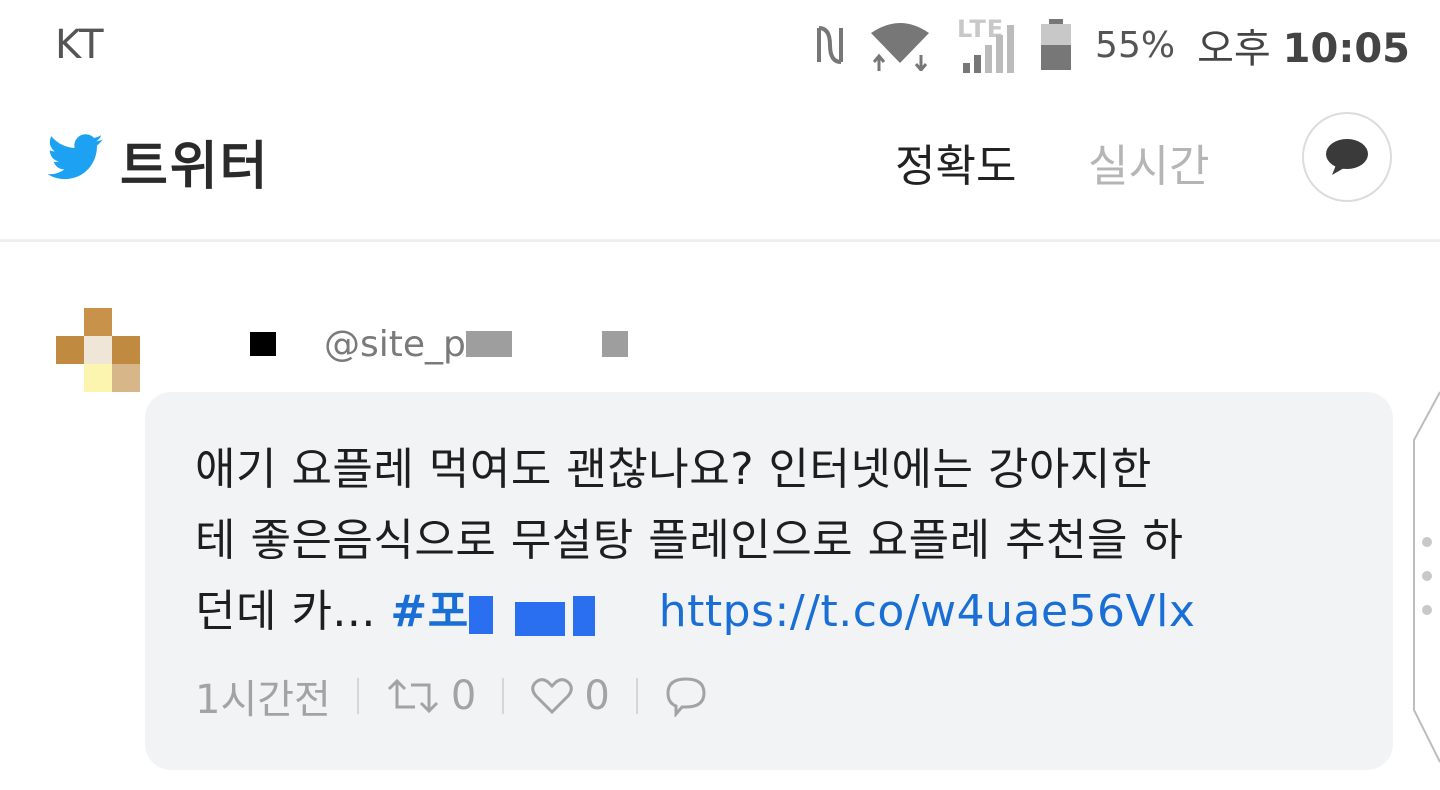  I want to click on reply-bubble-icon, so click(686, 697).